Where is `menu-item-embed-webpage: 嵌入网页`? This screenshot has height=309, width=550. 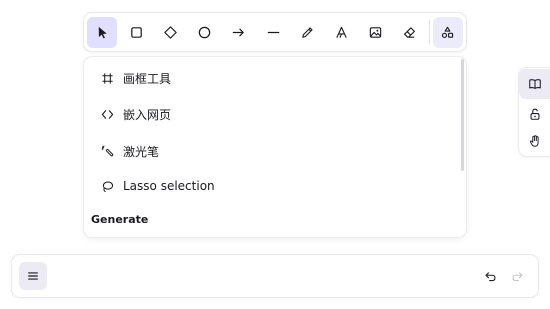 menu-item-embed-webpage: 嵌入网页 is located at coordinates (269, 114).